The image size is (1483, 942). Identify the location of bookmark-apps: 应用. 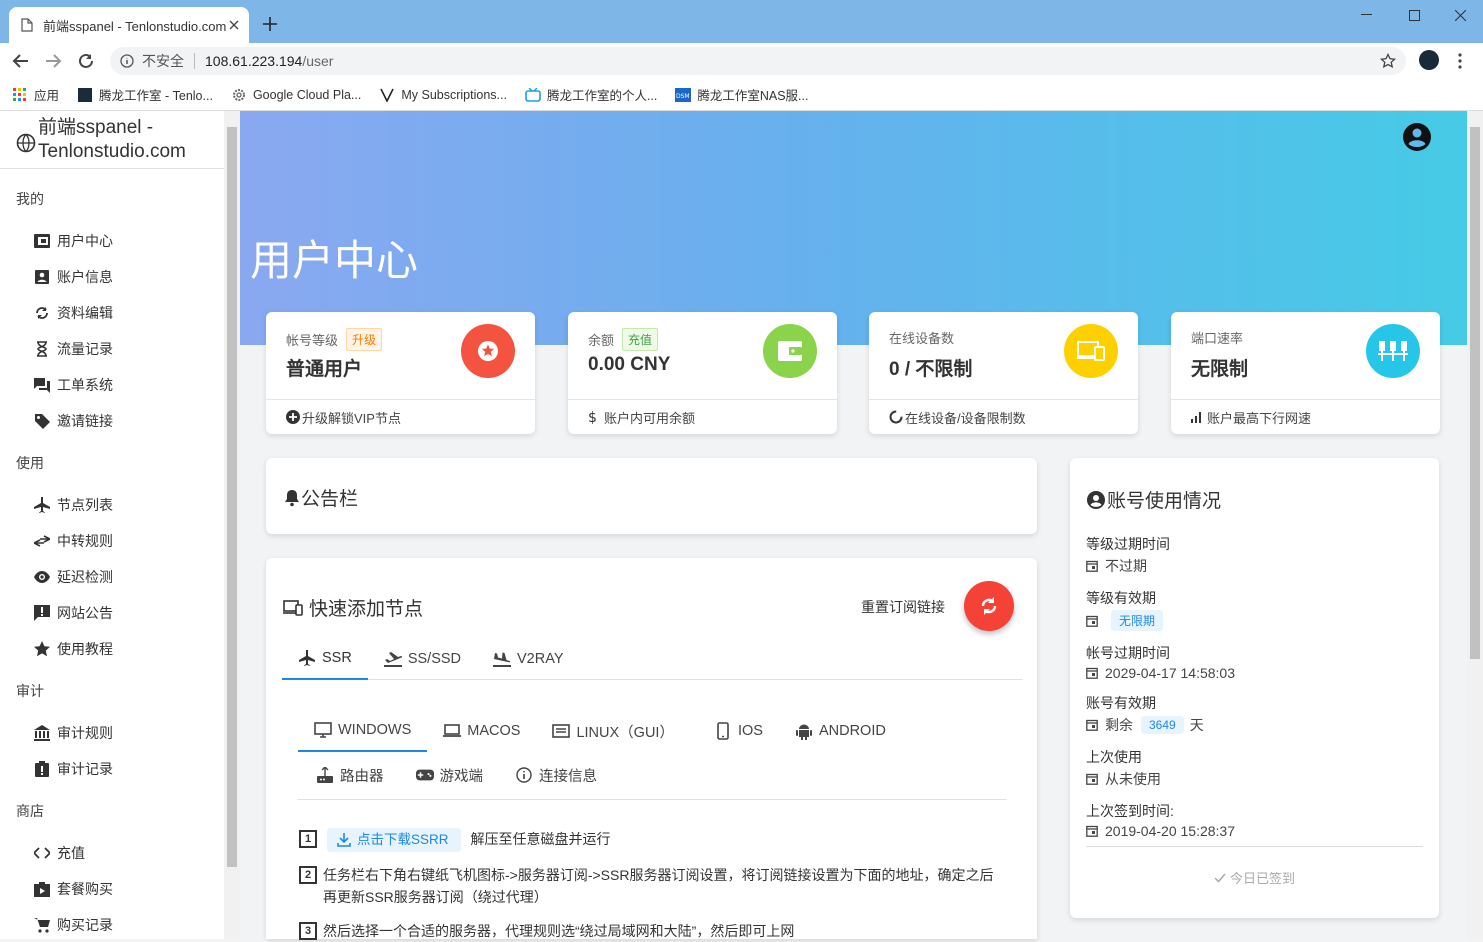
(35, 94).